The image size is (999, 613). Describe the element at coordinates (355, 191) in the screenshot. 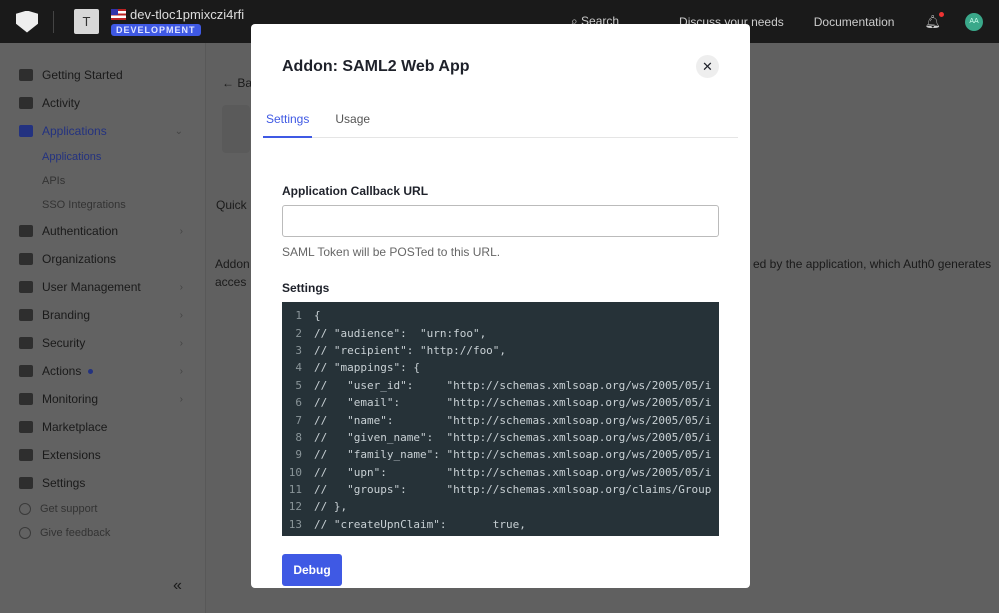

I see `callback-url-label: Application Callback URL` at that location.